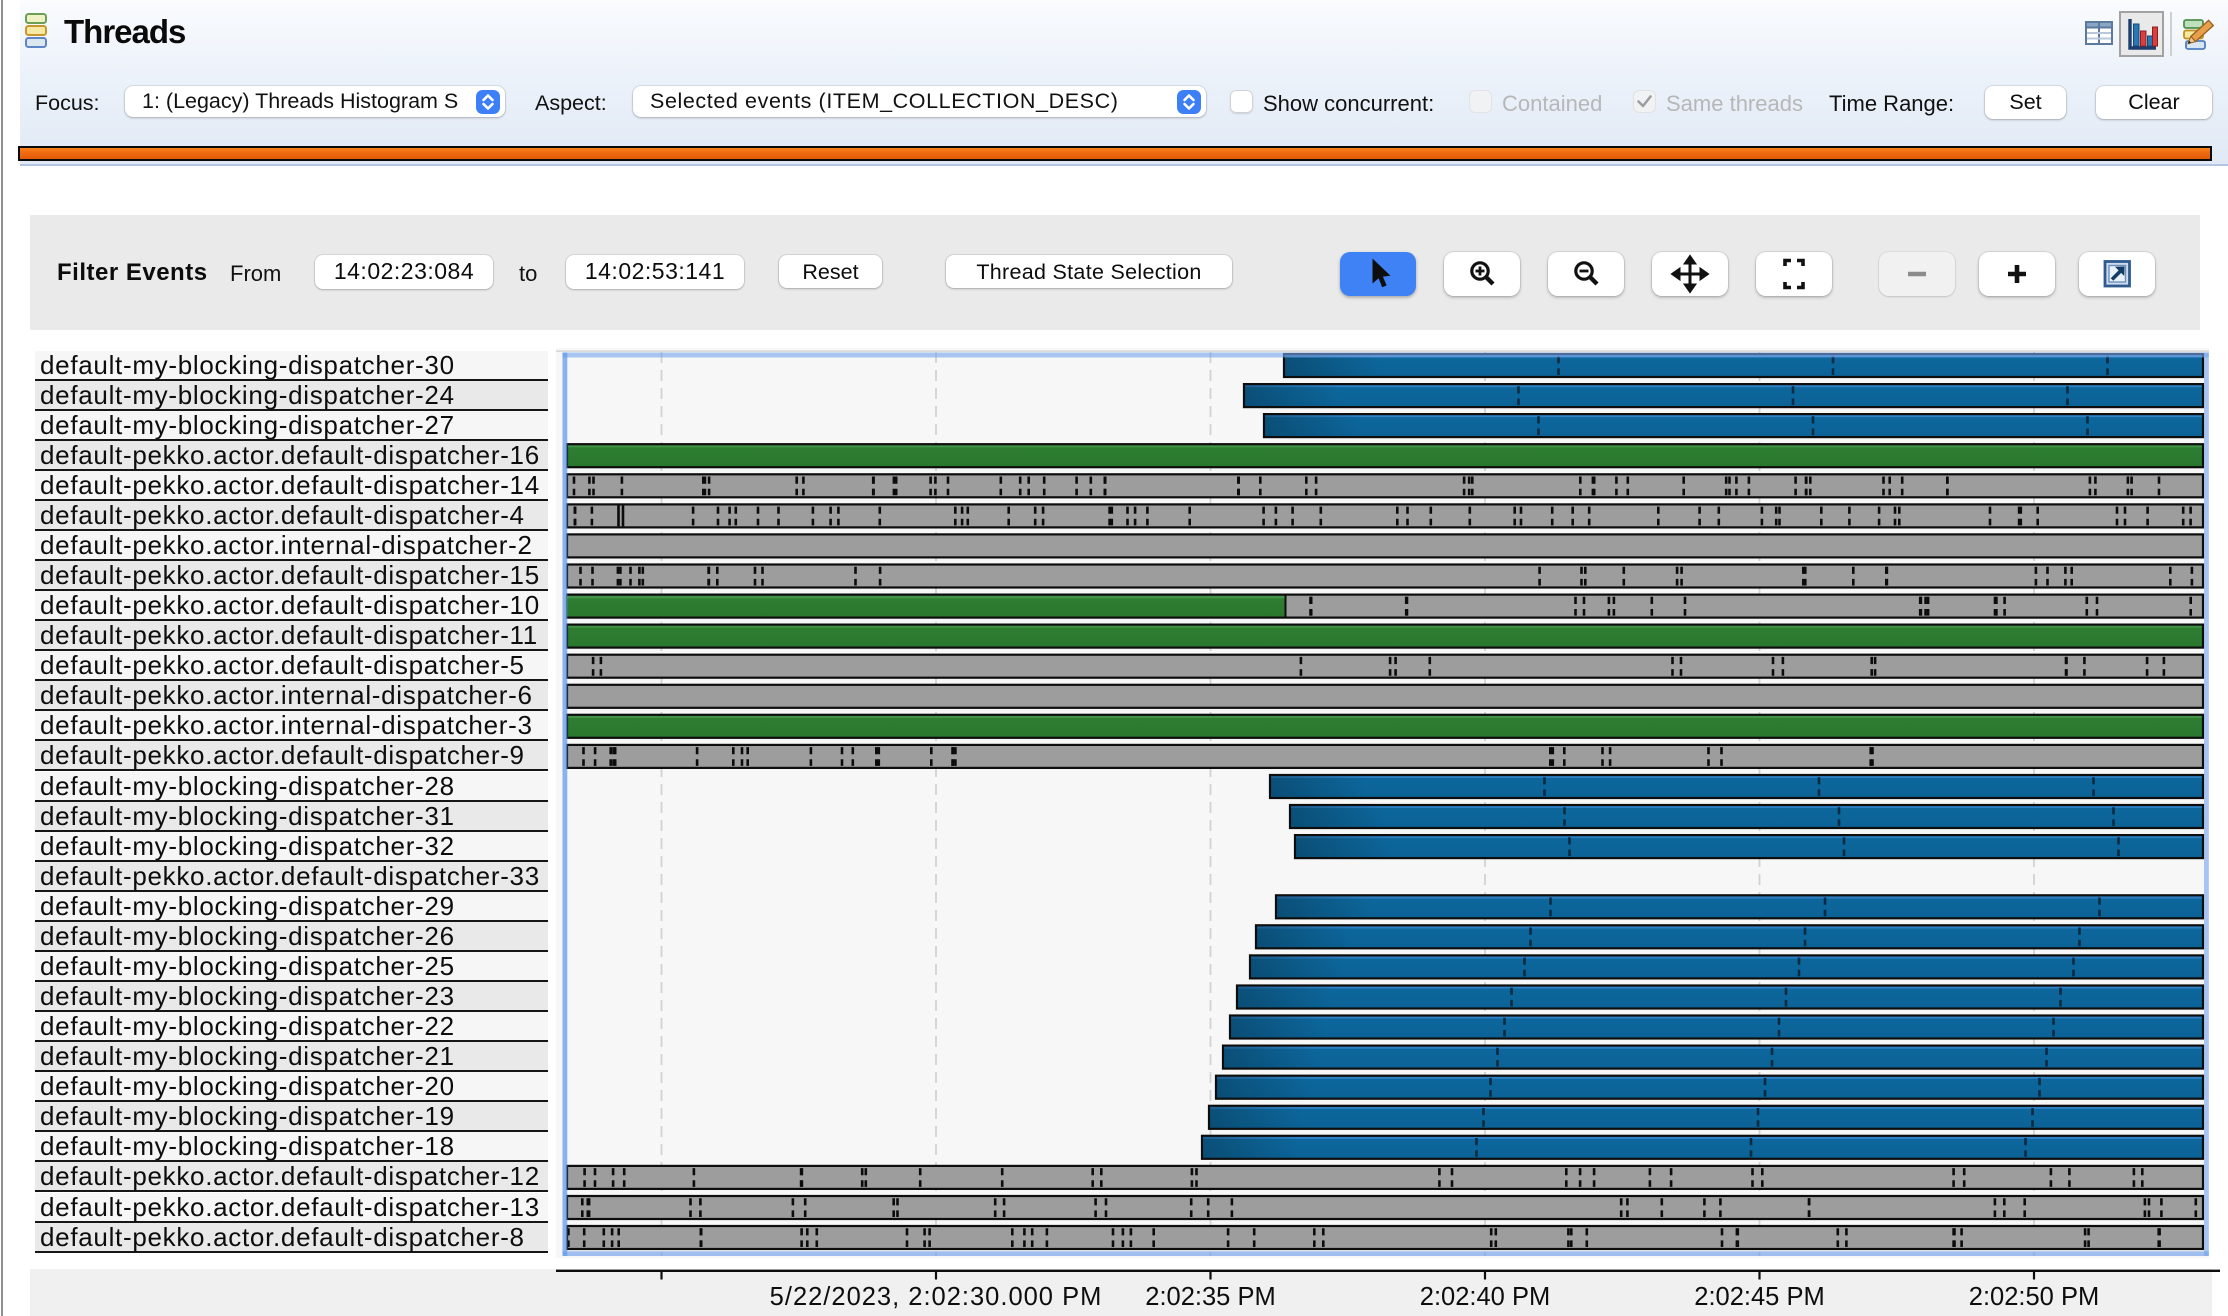 This screenshot has width=2228, height=1316. I want to click on svg-text: 5/22/2023, 2:02:30.000 PM, so click(936, 1297).